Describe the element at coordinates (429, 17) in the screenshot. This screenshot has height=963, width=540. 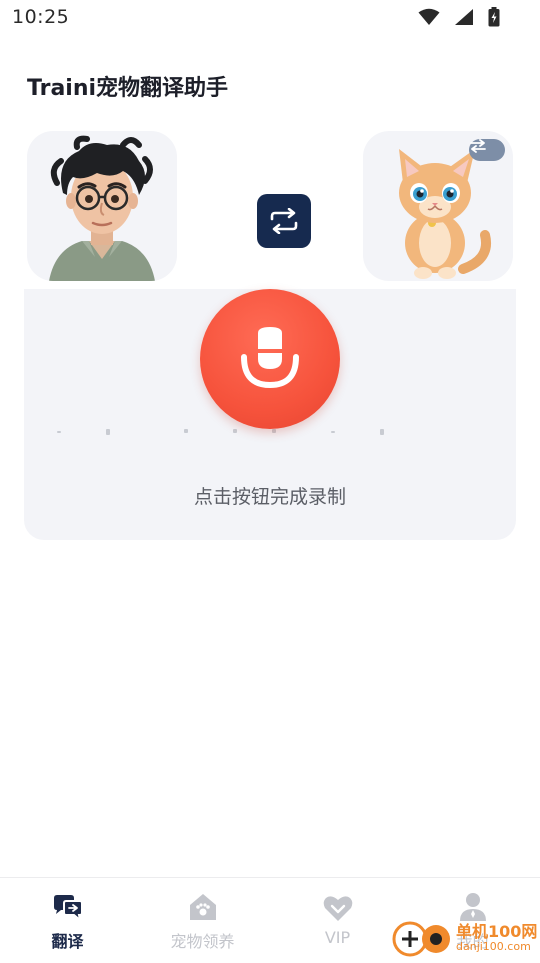
I see `wifi-icon` at that location.